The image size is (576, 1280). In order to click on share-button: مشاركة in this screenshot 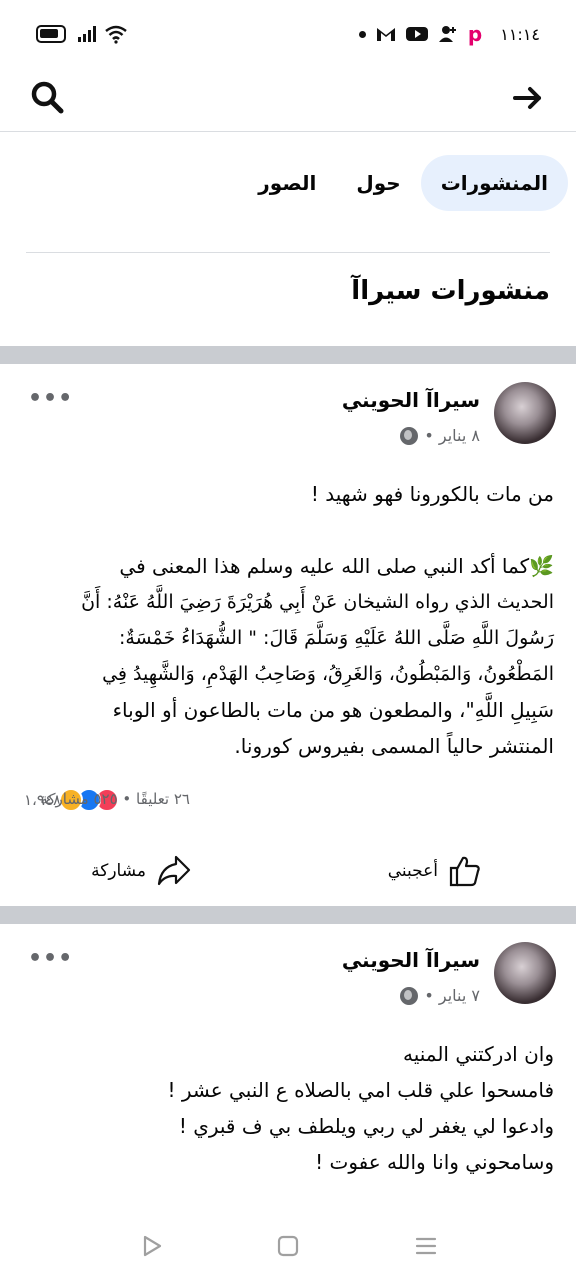, I will do `click(141, 871)`.